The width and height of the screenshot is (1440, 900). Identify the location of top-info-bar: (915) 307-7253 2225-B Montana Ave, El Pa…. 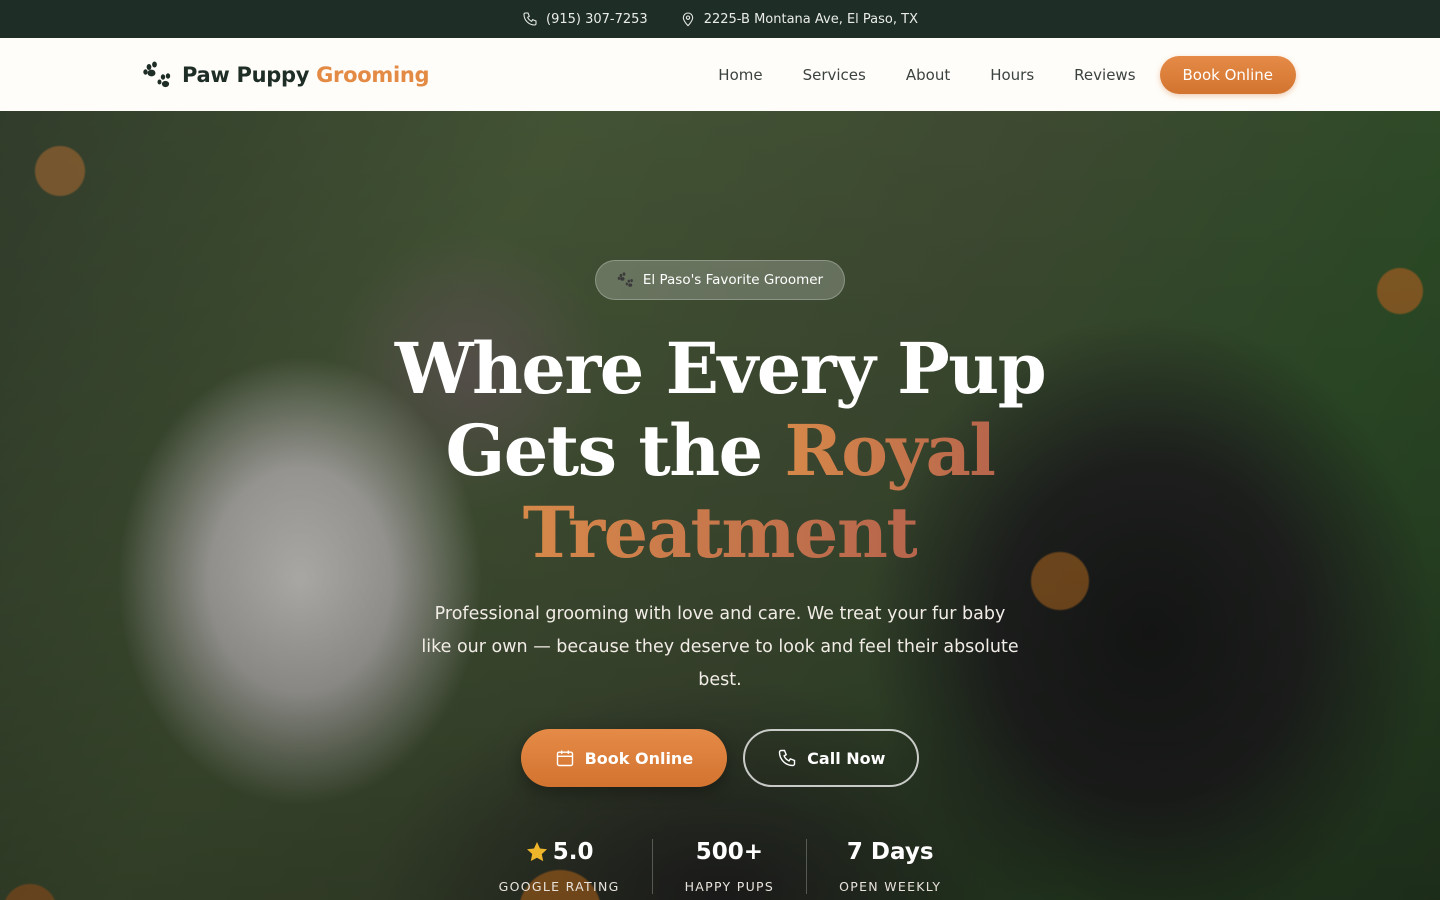
(720, 19).